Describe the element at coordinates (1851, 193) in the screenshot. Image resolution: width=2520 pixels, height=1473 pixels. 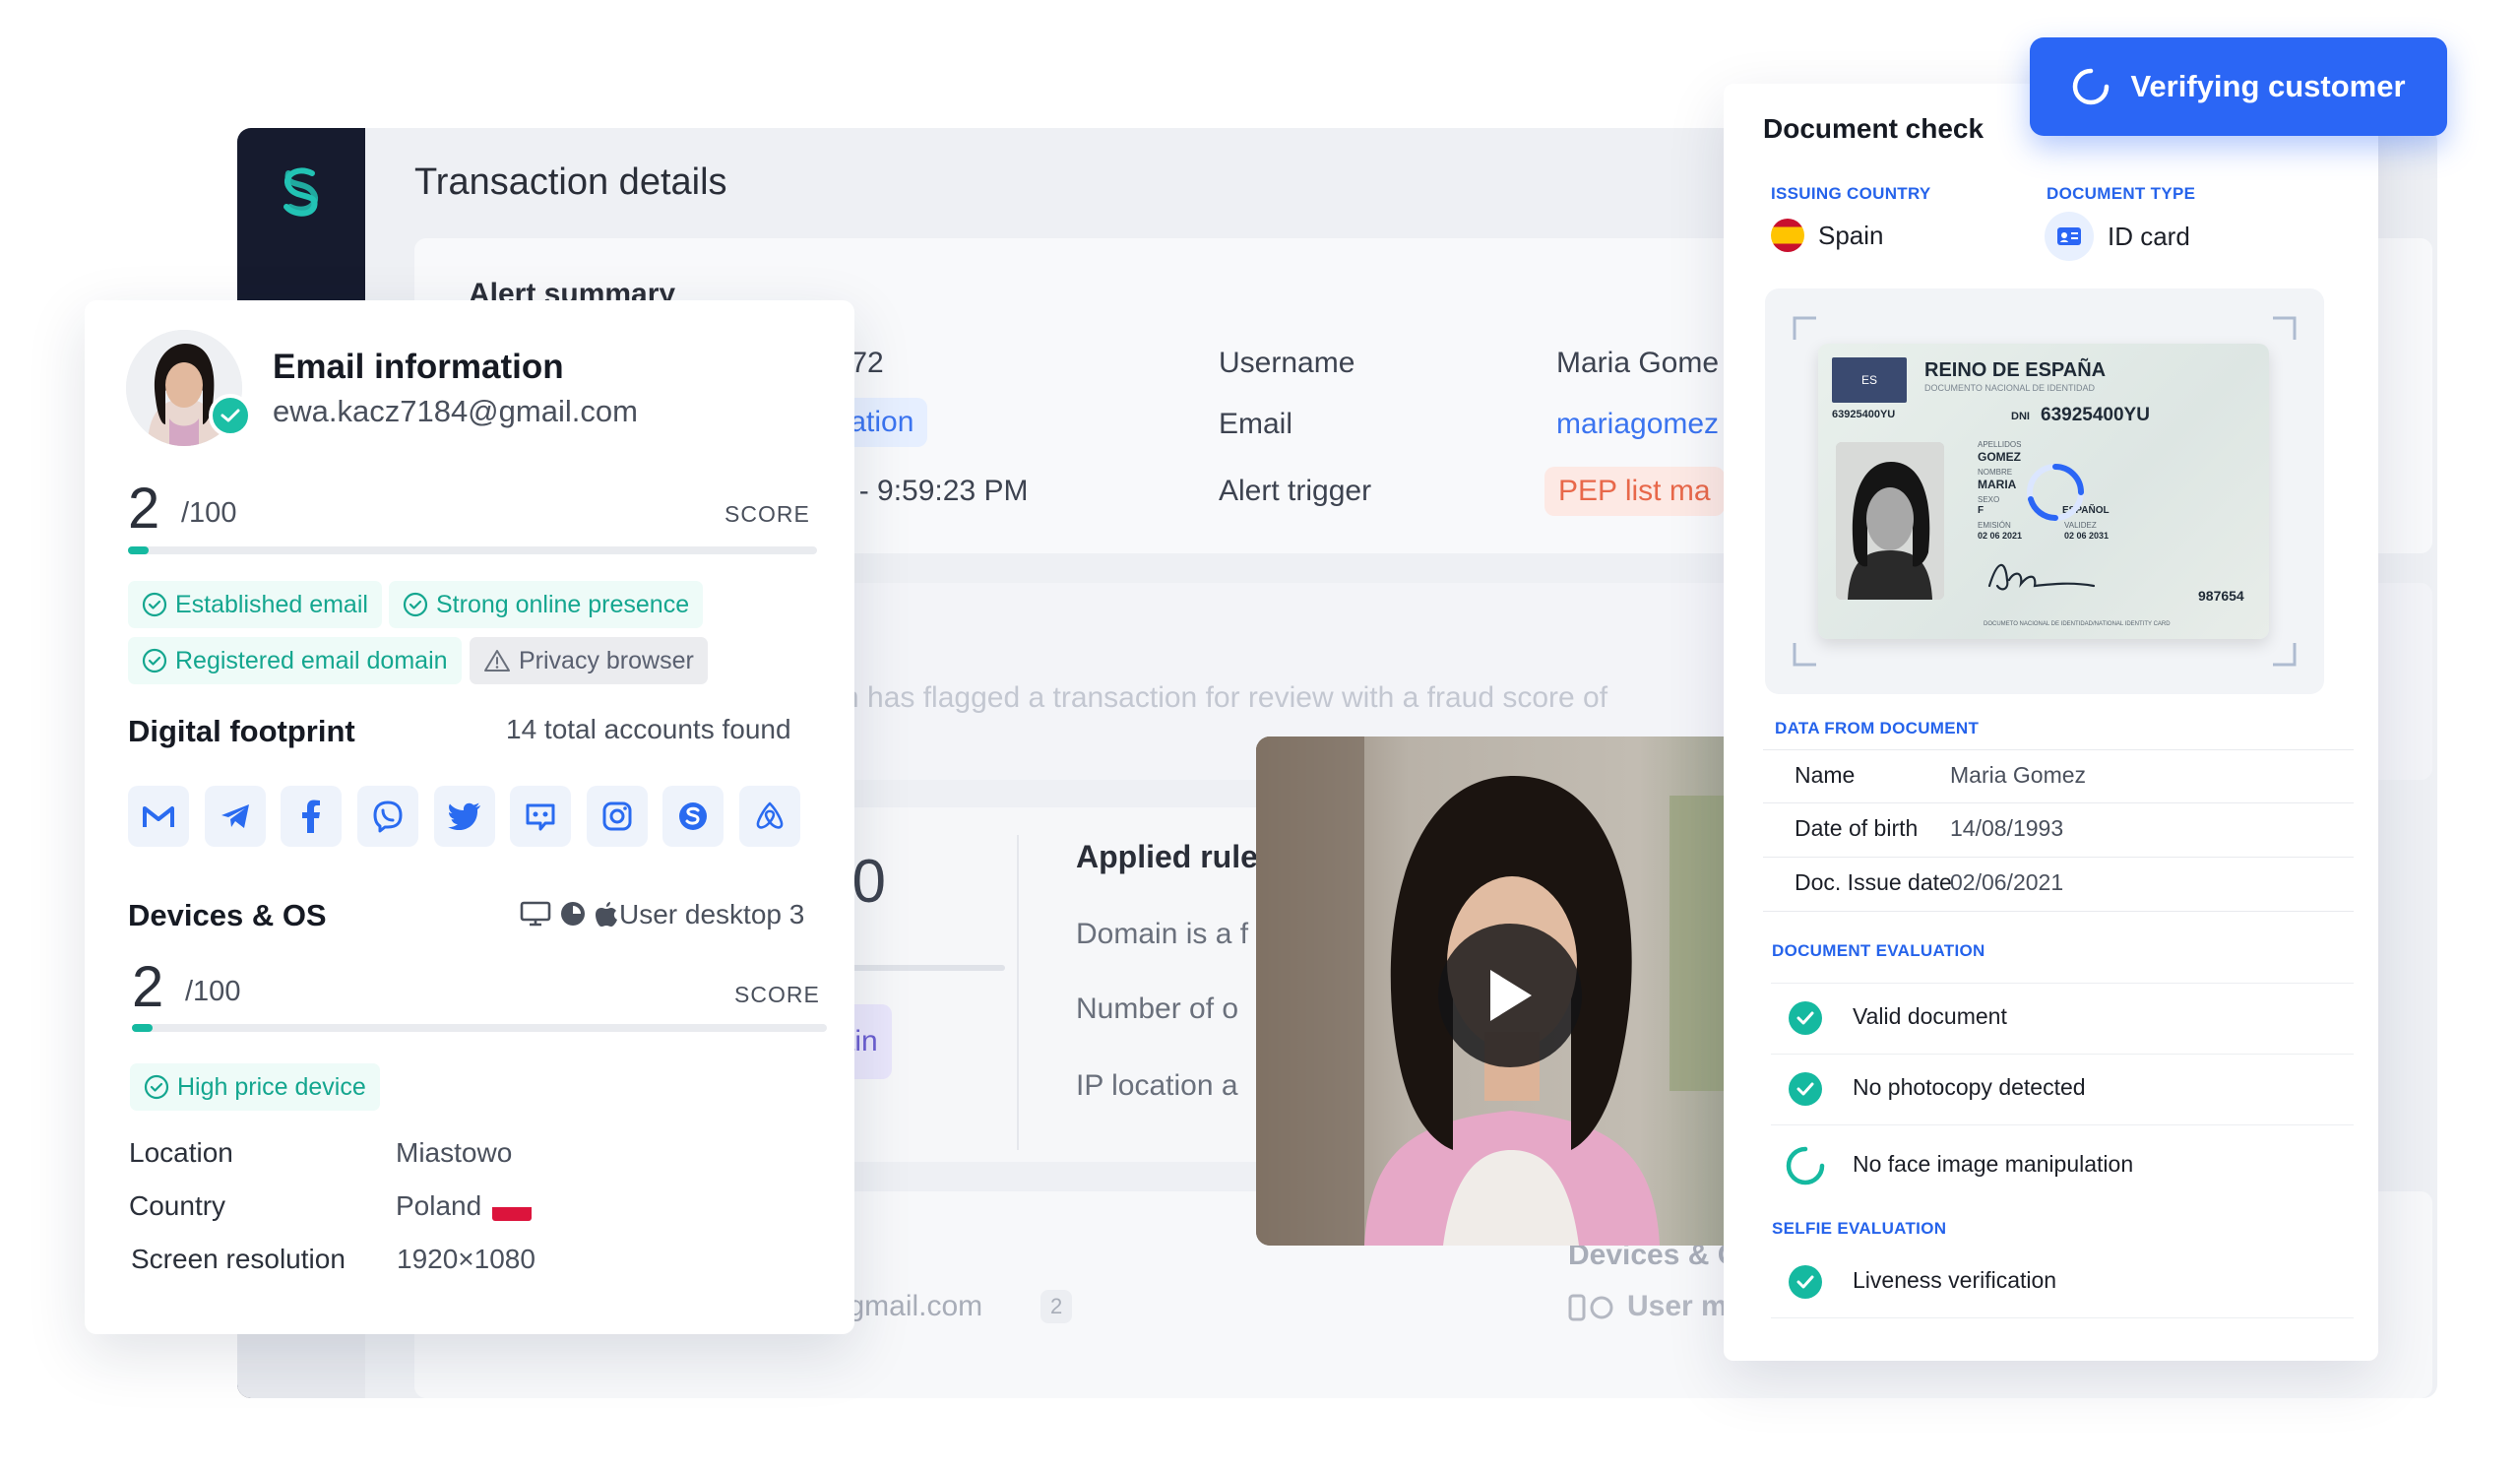
I see `issuing-country-label: ISSUING COUNTRY` at that location.